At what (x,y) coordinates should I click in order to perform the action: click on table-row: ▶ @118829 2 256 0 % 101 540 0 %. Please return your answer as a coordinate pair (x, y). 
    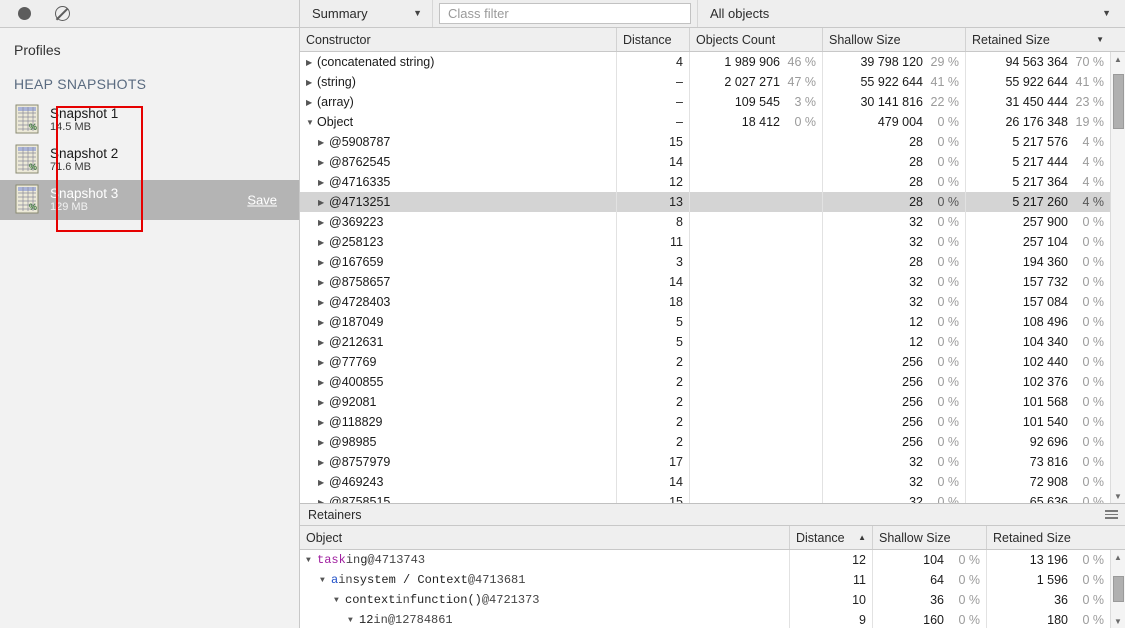
    Looking at the image, I should click on (712, 422).